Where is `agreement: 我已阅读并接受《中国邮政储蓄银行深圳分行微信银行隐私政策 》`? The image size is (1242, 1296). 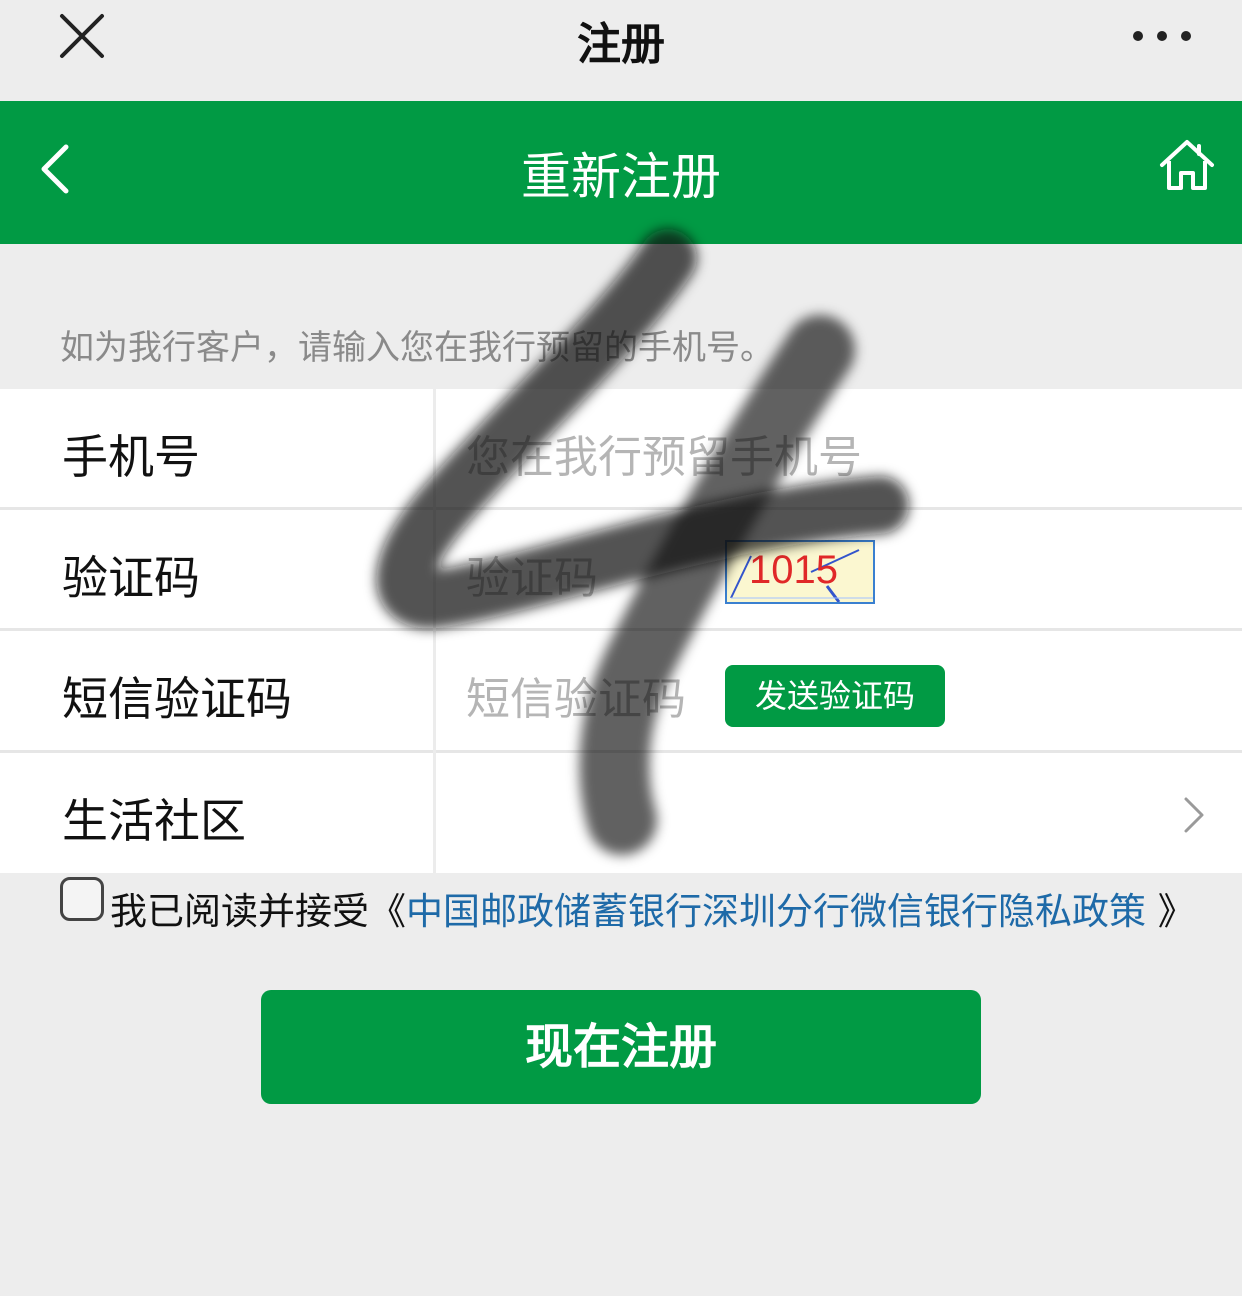
agreement: 我已阅读并接受《中国邮政储蓄银行深圳分行微信银行隐私政策 》 is located at coordinates (645, 907).